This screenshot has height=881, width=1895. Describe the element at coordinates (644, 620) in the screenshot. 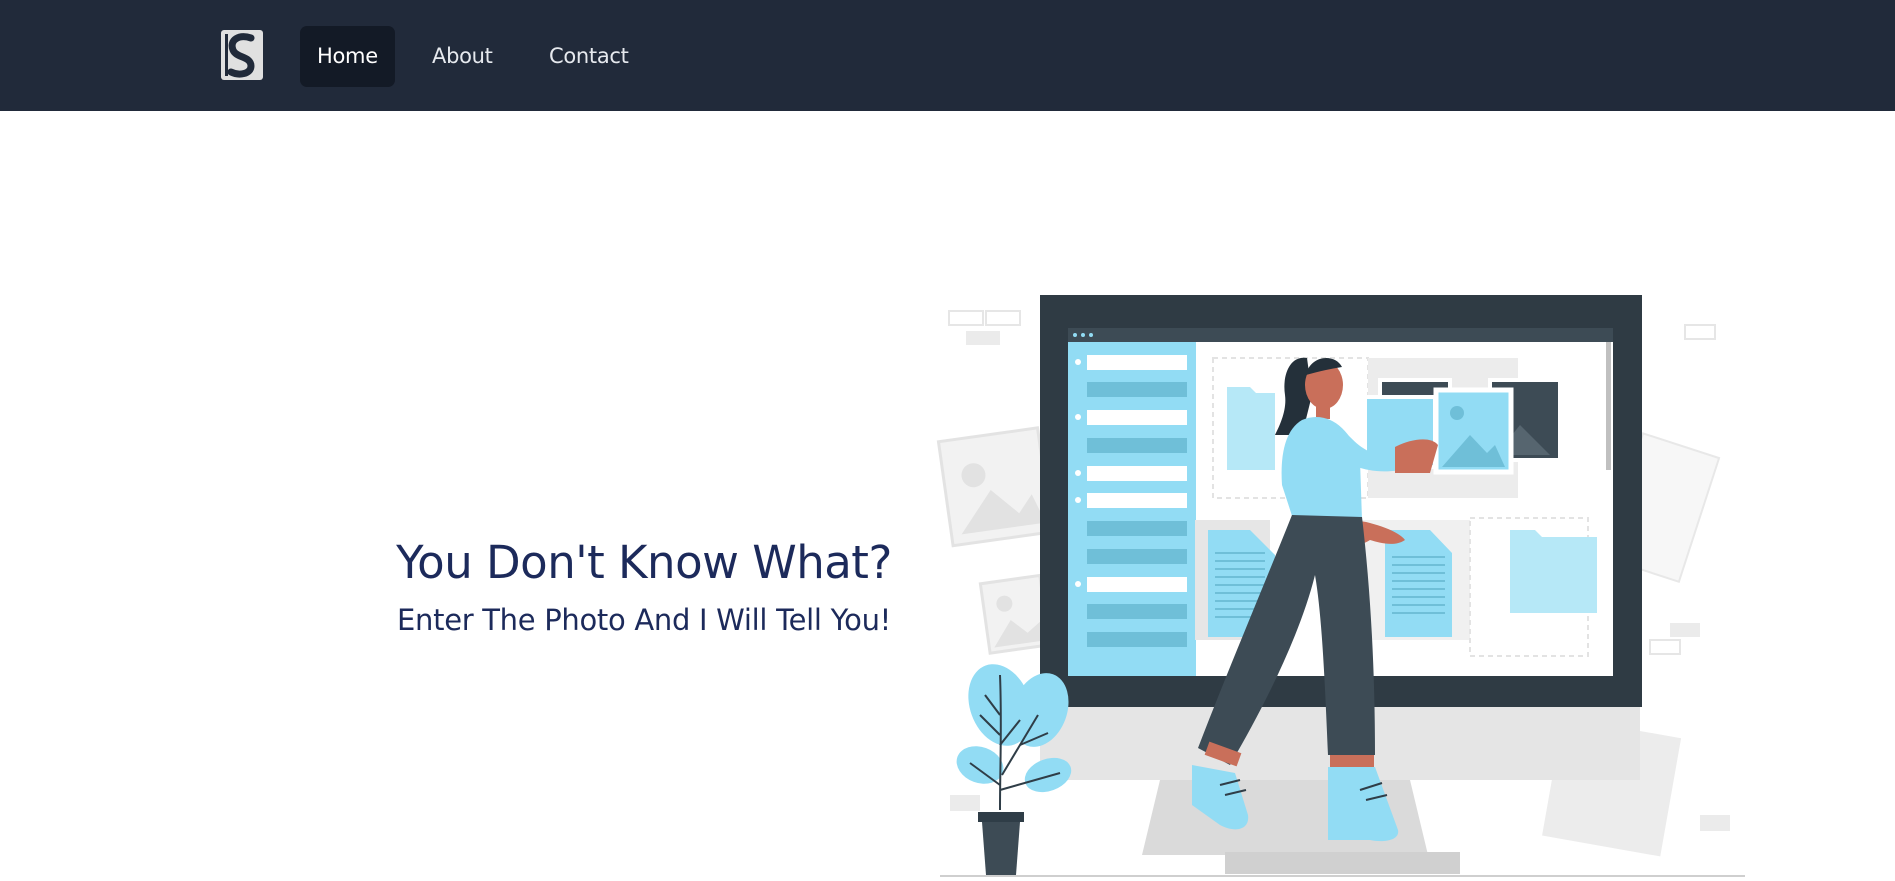

I see `hero-subtitle: Enter The Photo And I Will Tell You!` at that location.